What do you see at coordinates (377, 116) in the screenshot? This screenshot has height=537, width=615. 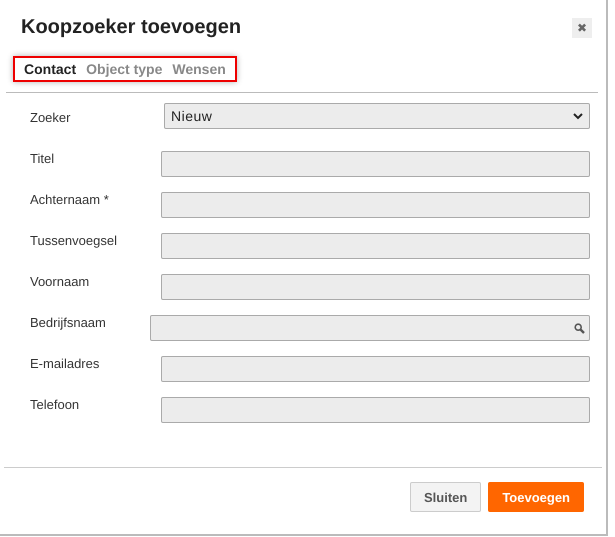 I see `select-field: Nieuw` at bounding box center [377, 116].